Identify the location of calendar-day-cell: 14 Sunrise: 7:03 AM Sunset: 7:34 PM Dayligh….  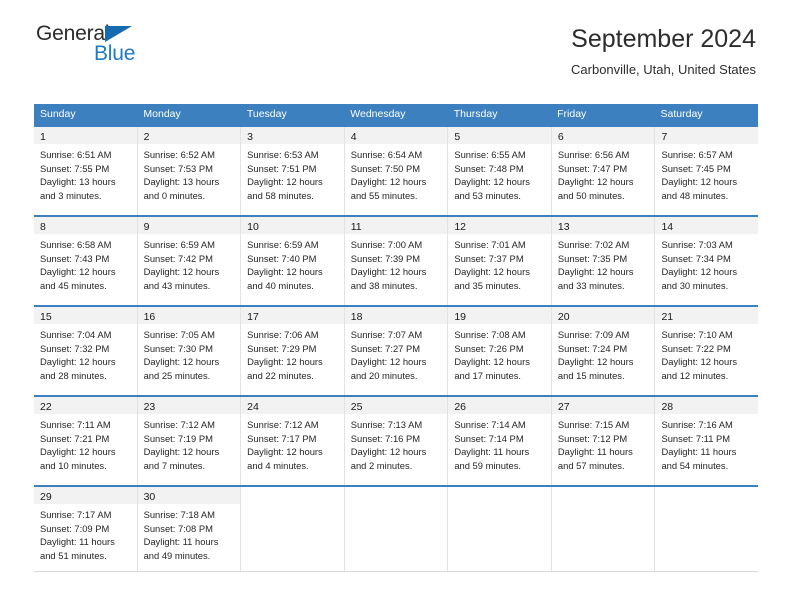
(707, 261).